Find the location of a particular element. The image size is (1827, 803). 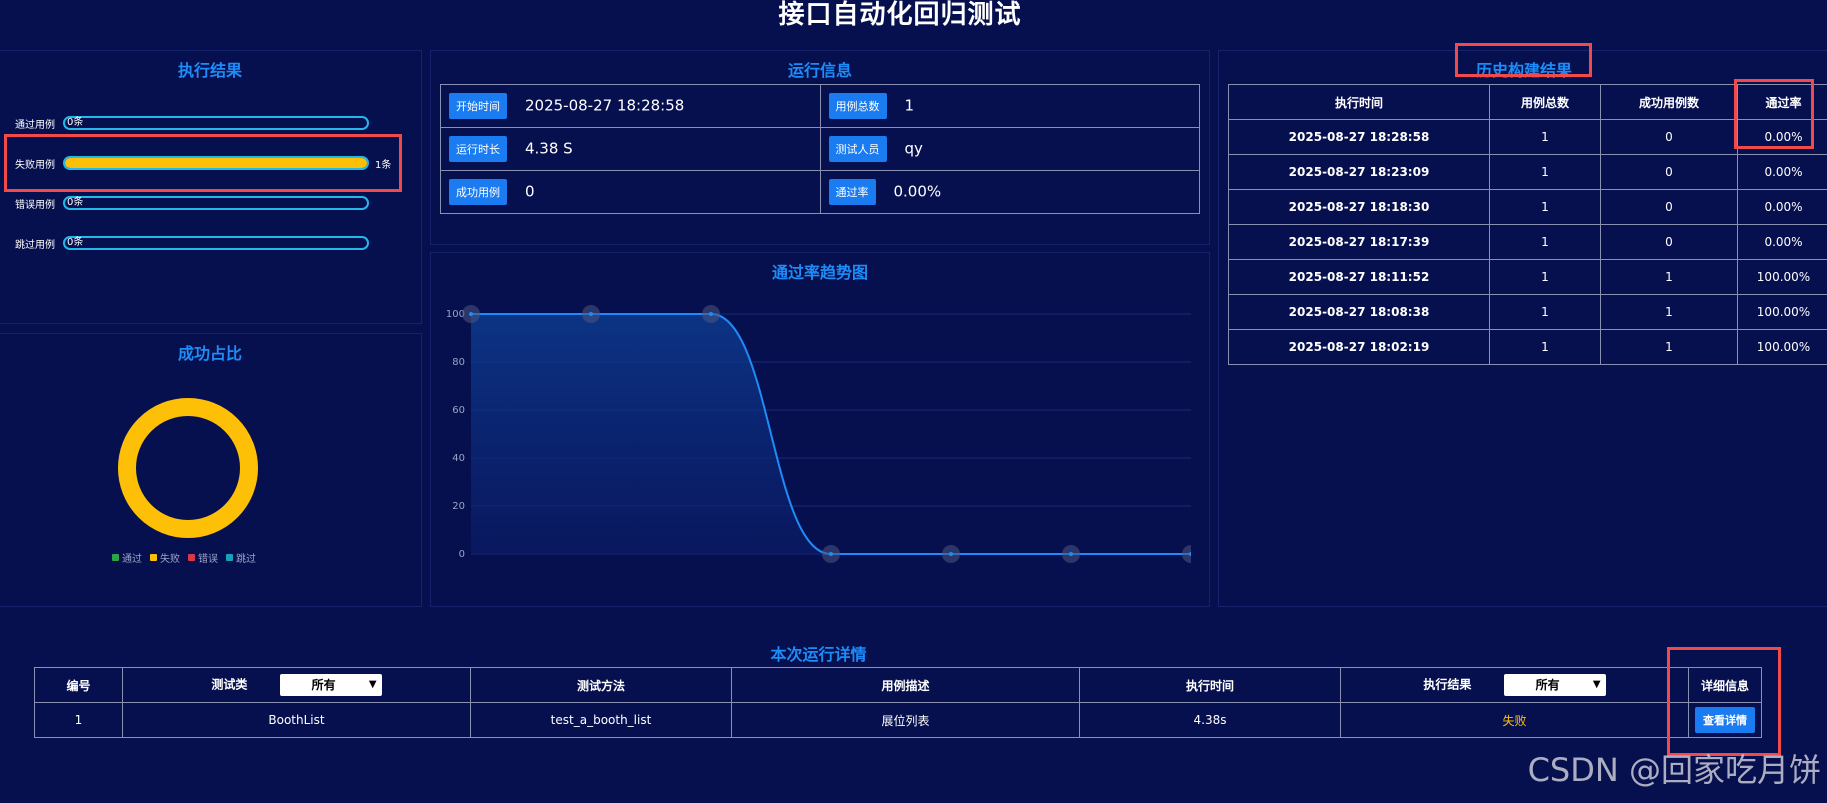

run-info-title: 运行信息 is located at coordinates (819, 70).